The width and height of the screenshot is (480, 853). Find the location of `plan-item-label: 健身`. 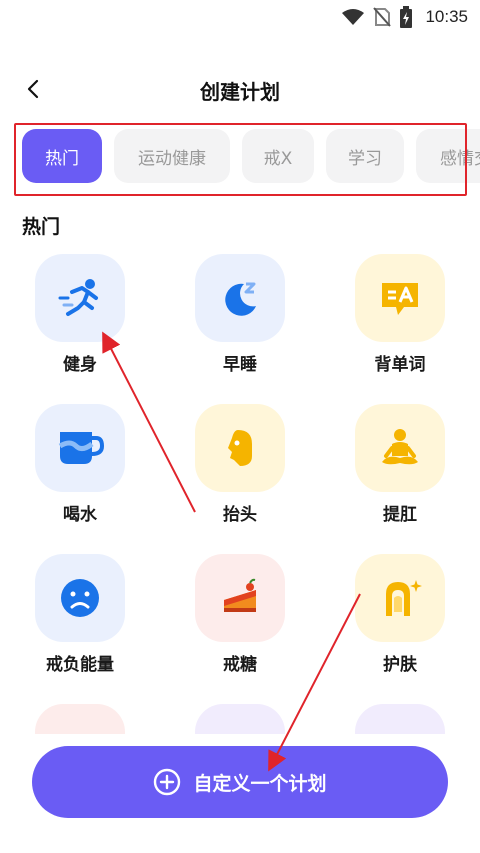

plan-item-label: 健身 is located at coordinates (80, 365).